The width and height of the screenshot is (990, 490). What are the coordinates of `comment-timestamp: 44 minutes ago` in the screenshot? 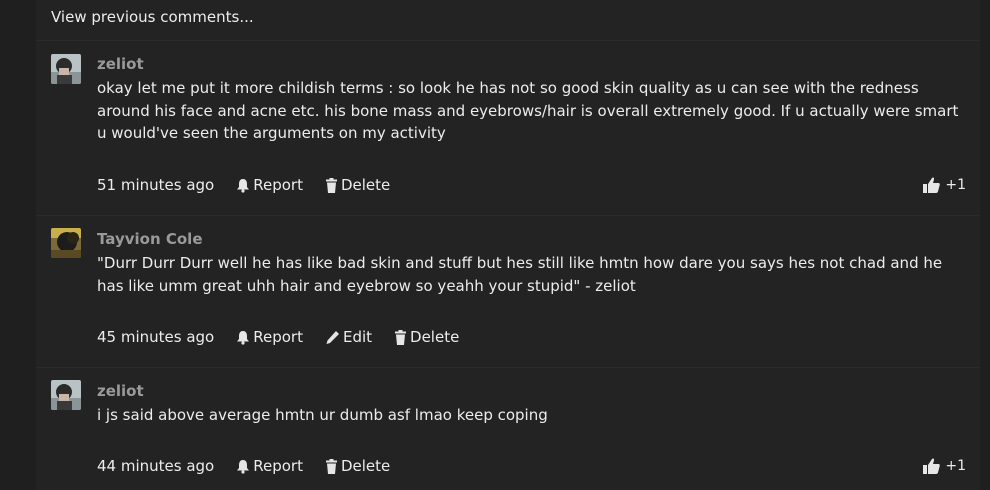 It's located at (156, 466).